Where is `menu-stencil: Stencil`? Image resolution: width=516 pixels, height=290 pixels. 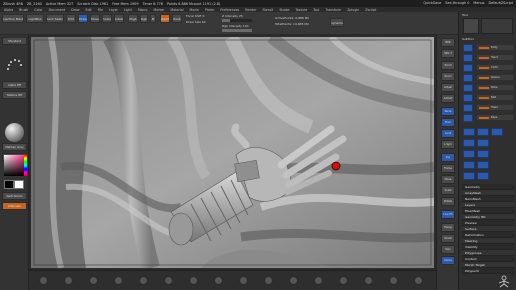 menu-stencil: Stencil is located at coordinates (268, 10).